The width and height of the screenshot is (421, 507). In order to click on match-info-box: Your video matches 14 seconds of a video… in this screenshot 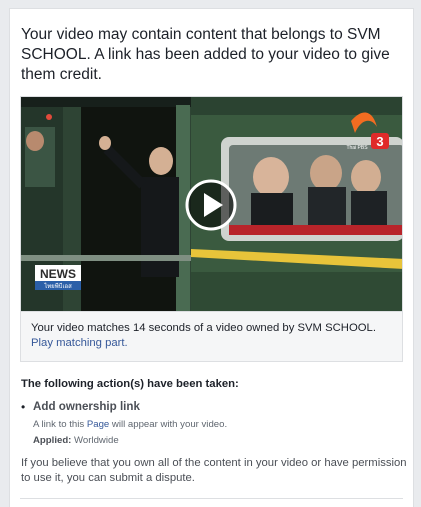, I will do `click(211, 337)`.